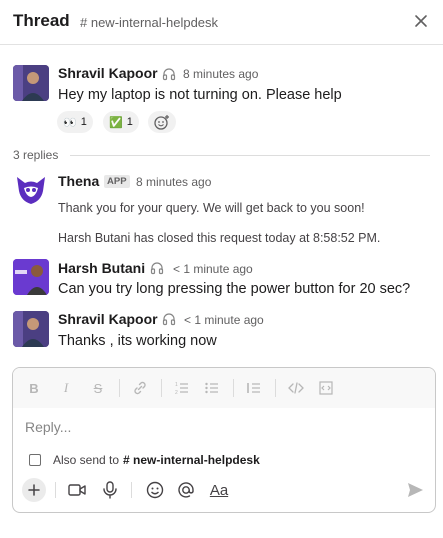 The image size is (443, 538). I want to click on message-text: Thanks , its working now, so click(137, 341).